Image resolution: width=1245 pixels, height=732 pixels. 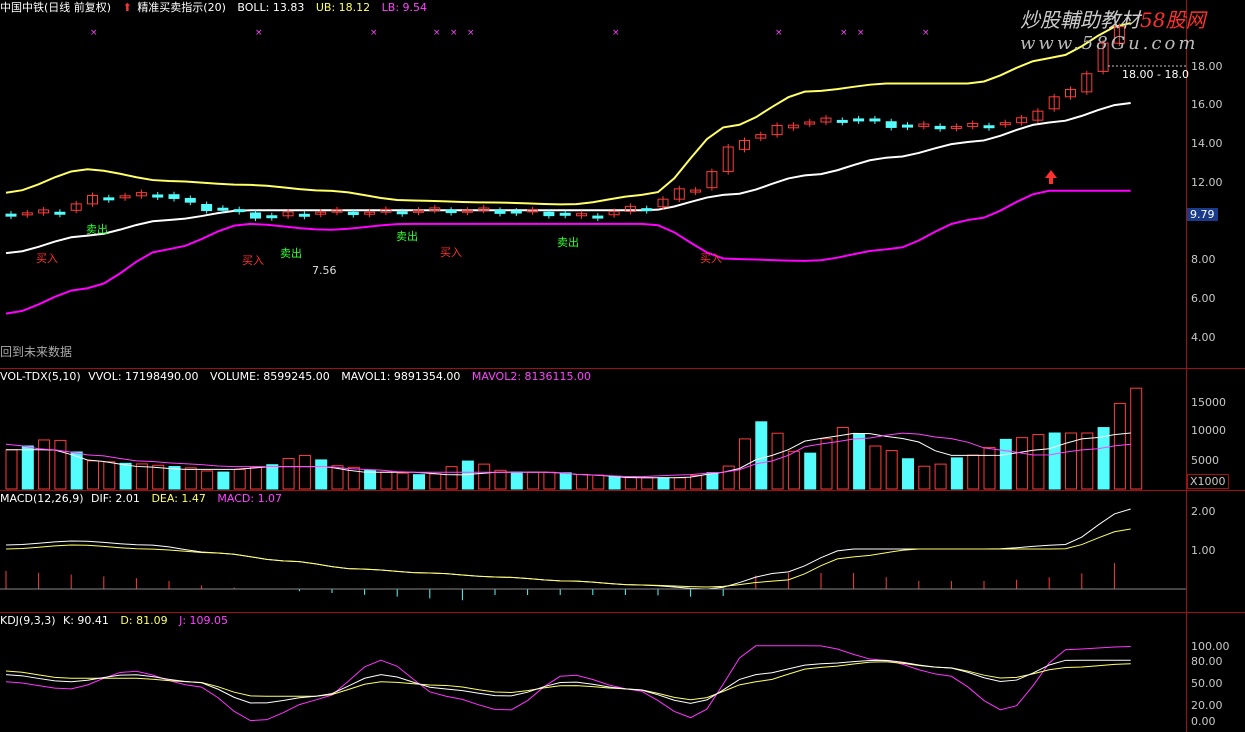 What do you see at coordinates (1203, 550) in the screenshot?
I see `macd-tick: 1.00` at bounding box center [1203, 550].